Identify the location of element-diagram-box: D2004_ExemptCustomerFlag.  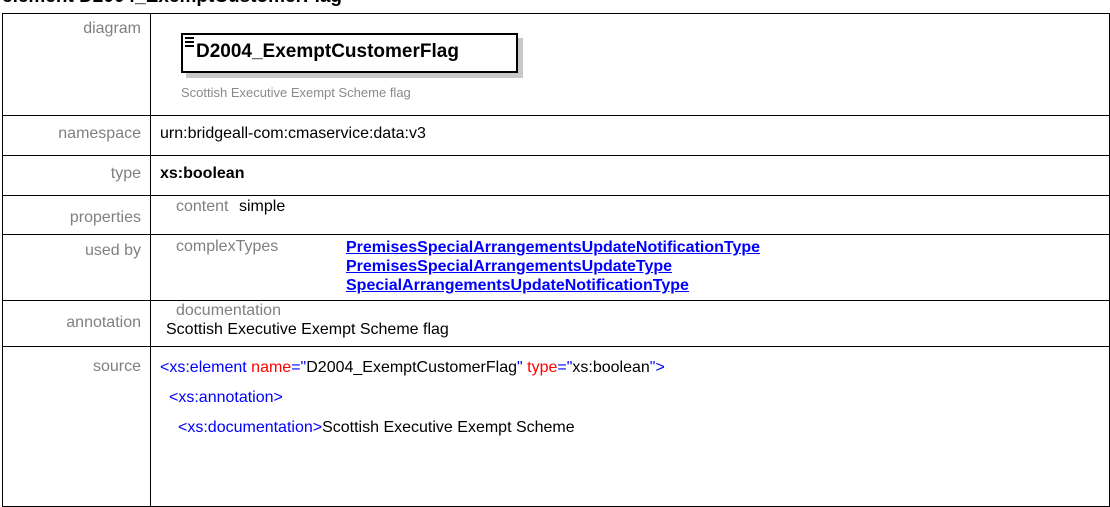
(349, 53).